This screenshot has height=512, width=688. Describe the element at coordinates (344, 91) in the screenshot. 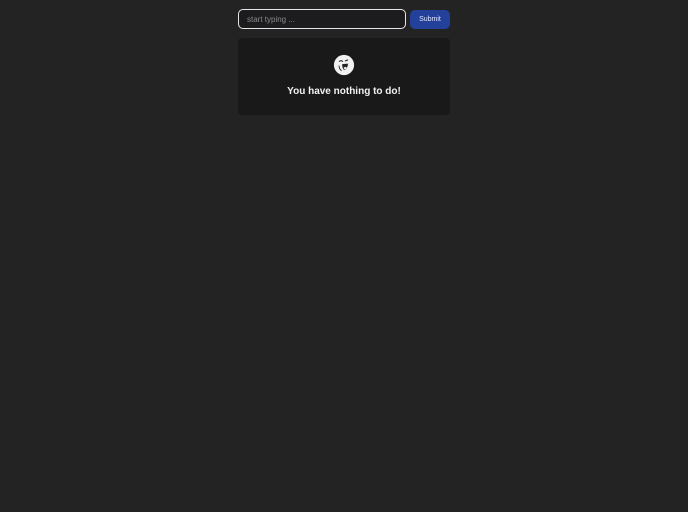

I see `empty-state-message: You have nothing to do!` at that location.